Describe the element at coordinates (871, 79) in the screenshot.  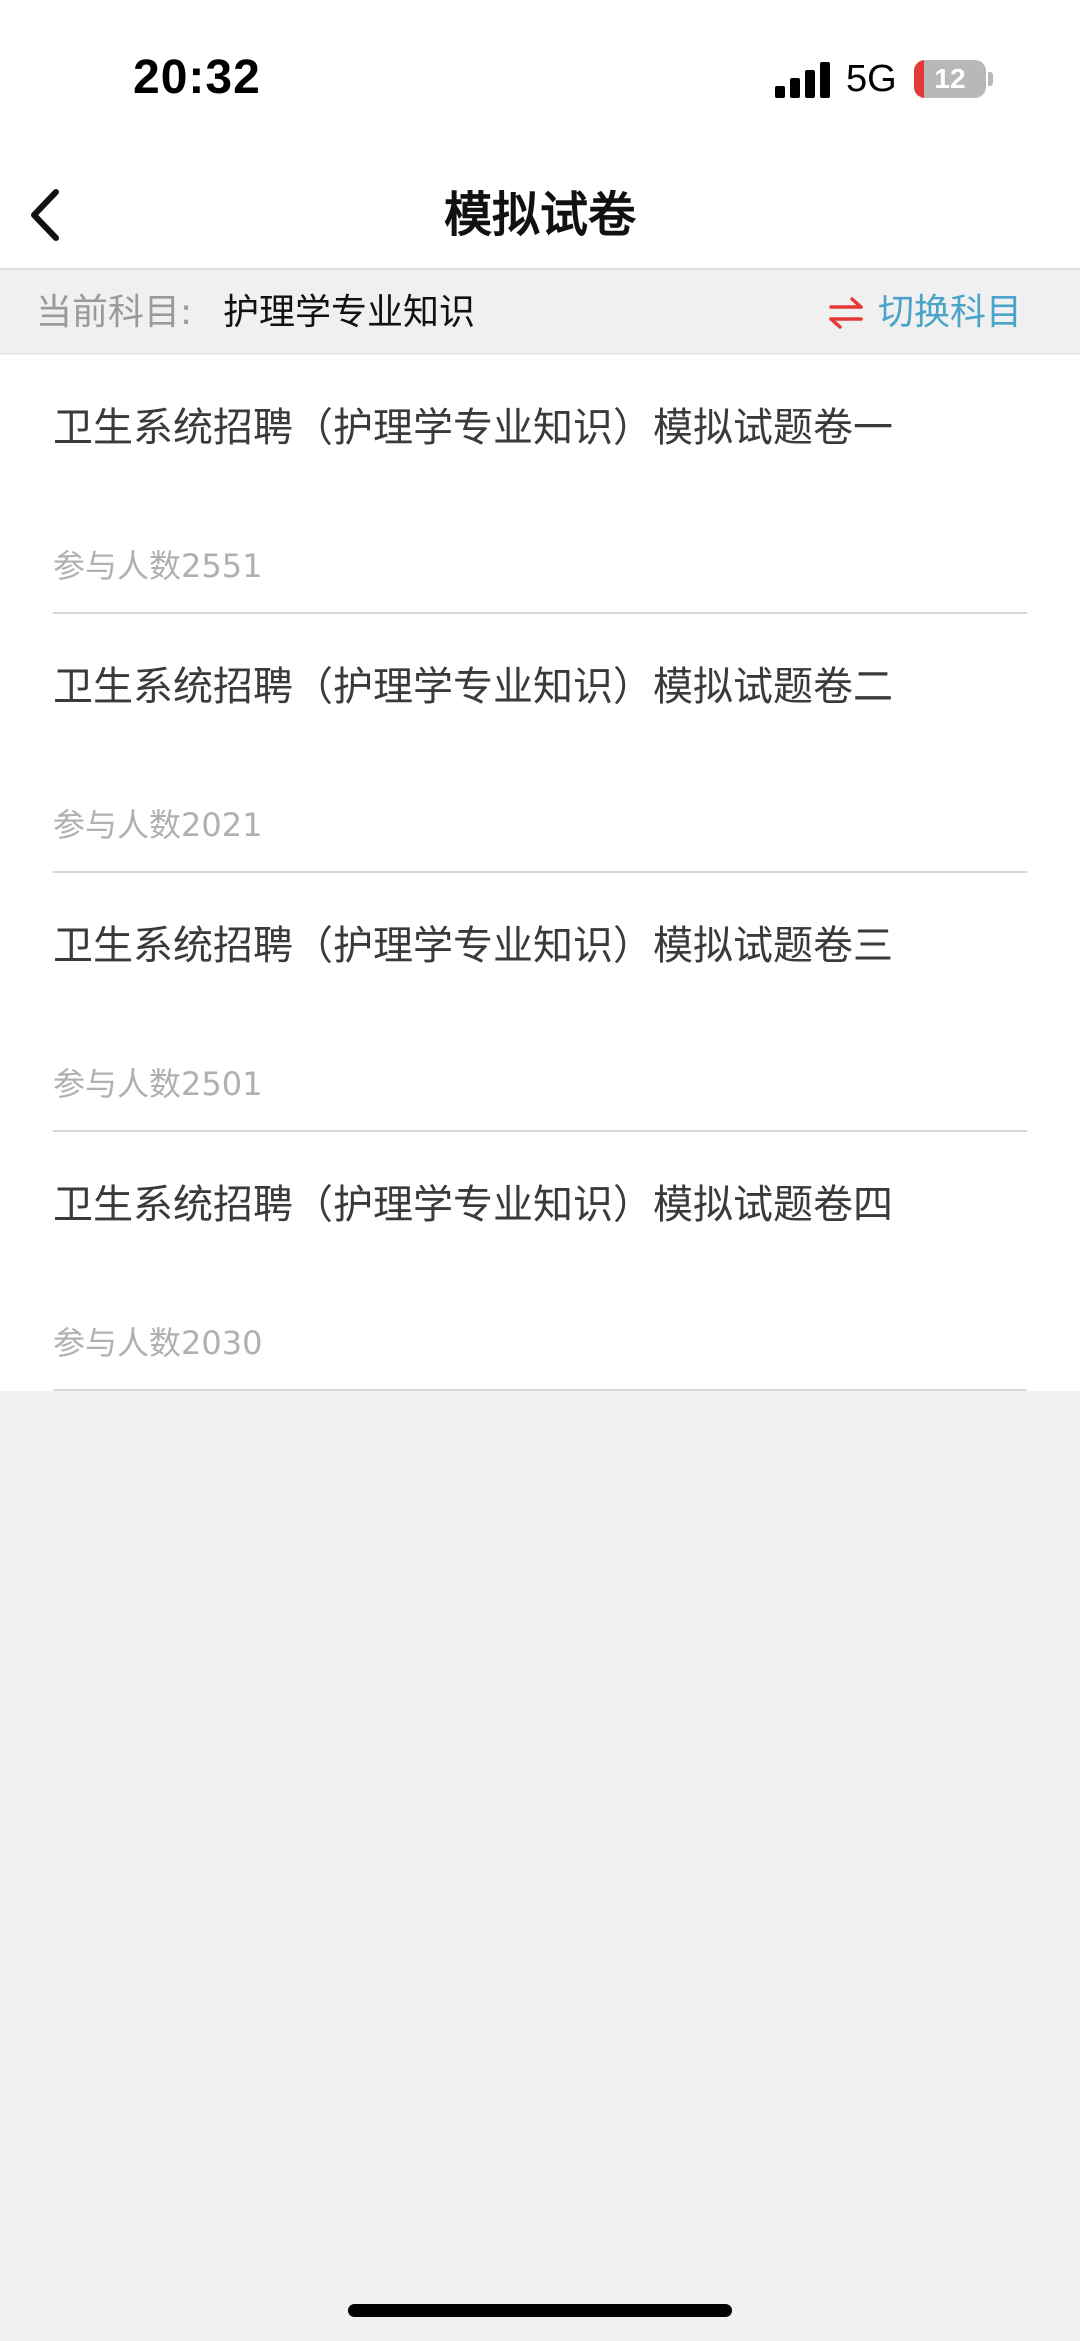
I see `network-type: 5G` at that location.